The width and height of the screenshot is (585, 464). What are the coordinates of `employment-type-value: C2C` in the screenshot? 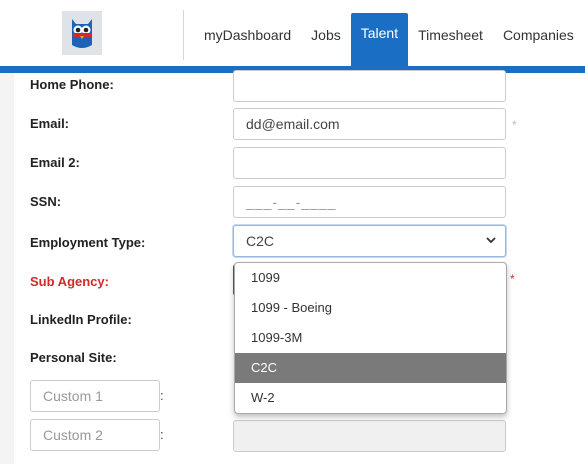 It's located at (260, 241).